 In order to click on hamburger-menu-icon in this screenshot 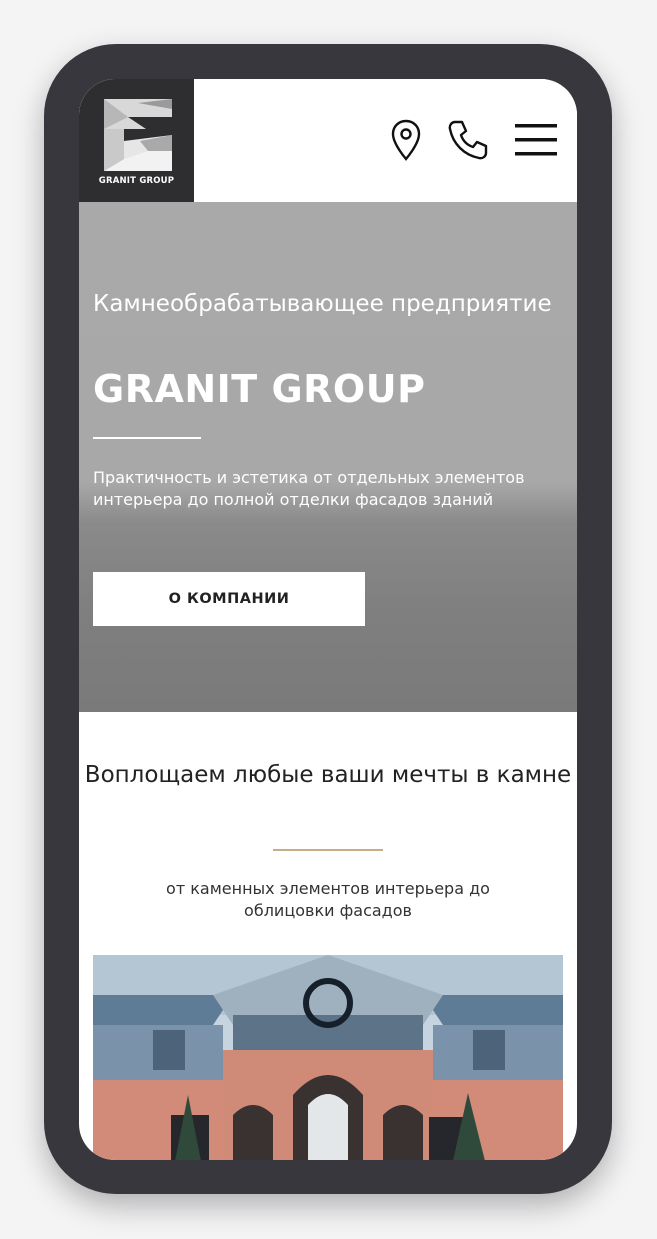, I will do `click(536, 140)`.